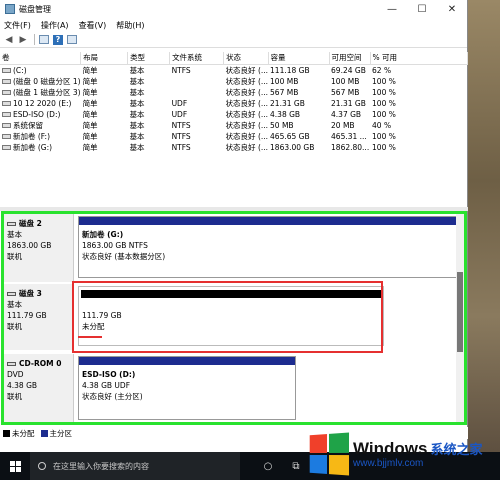 Image resolution: width=500 pixels, height=480 pixels. I want to click on partition-size: 4.38 GB UDF, so click(106, 385).